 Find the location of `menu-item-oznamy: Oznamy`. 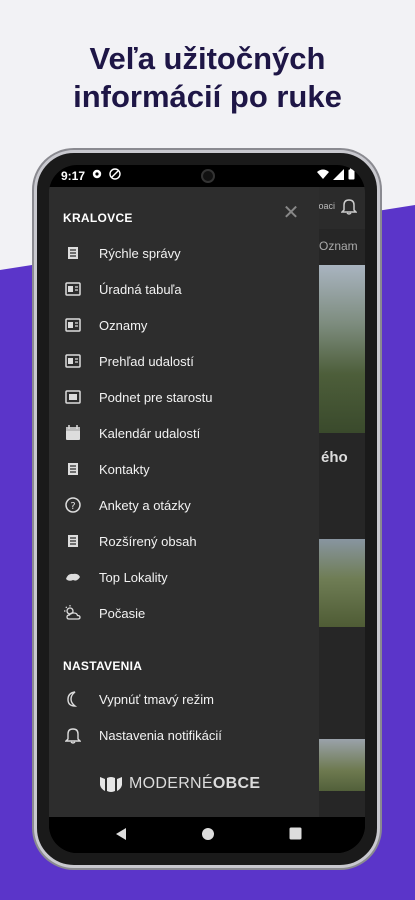

menu-item-oznamy: Oznamy is located at coordinates (183, 325).